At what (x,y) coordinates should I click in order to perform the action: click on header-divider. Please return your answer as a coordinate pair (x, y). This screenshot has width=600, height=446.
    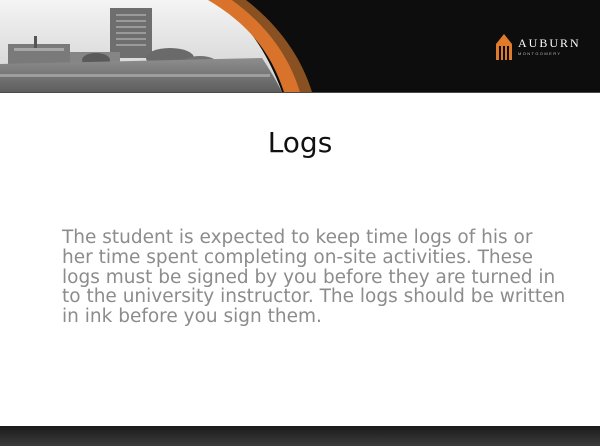
    Looking at the image, I should click on (300, 92).